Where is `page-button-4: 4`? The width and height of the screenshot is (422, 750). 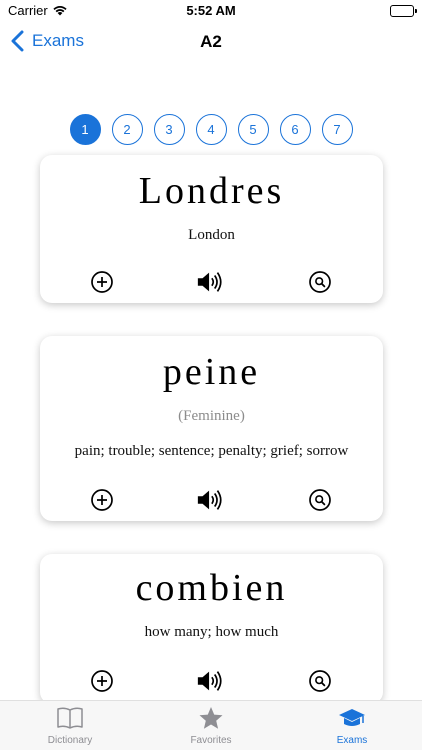 page-button-4: 4 is located at coordinates (211, 129).